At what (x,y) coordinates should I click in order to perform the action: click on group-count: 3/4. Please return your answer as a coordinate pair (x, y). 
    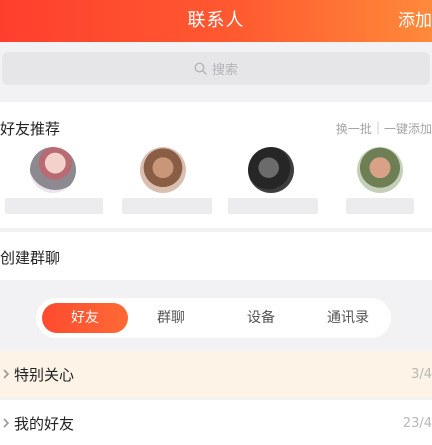
    Looking at the image, I should click on (421, 374).